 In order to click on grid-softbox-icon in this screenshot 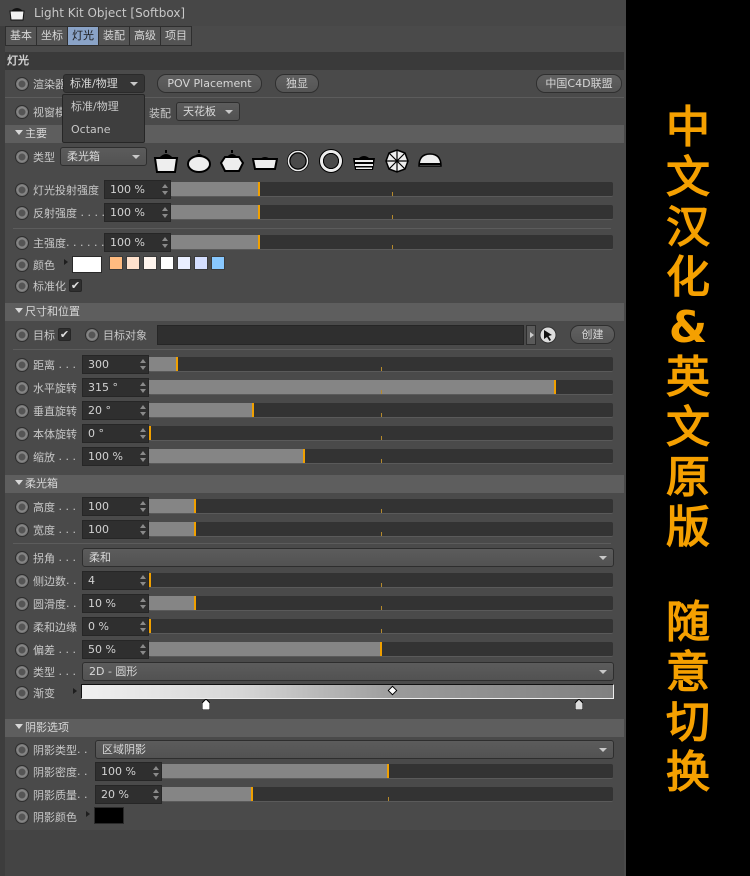, I will do `click(364, 161)`.